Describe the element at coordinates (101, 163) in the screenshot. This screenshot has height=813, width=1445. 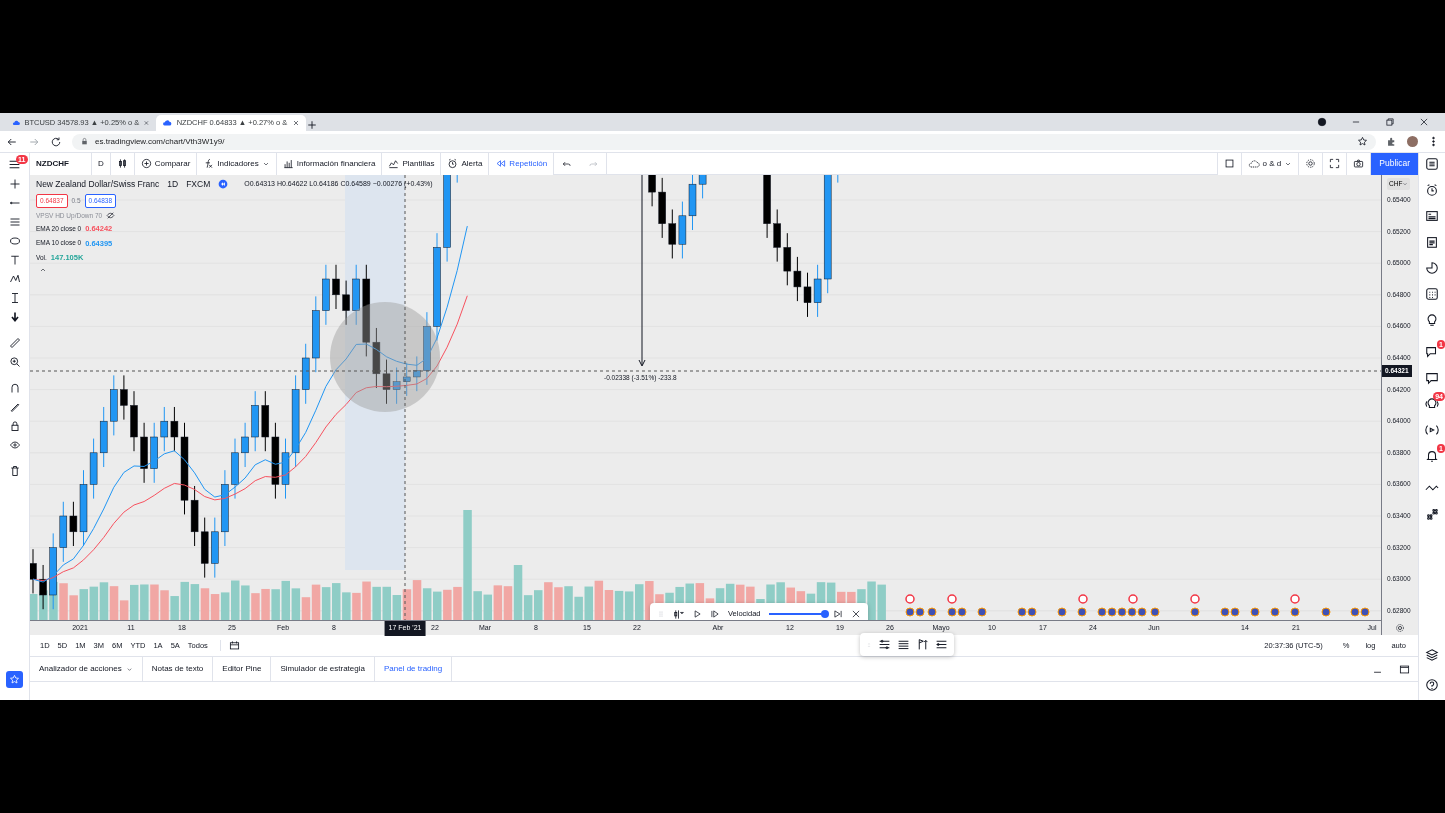
I see `interval-button: D` at that location.